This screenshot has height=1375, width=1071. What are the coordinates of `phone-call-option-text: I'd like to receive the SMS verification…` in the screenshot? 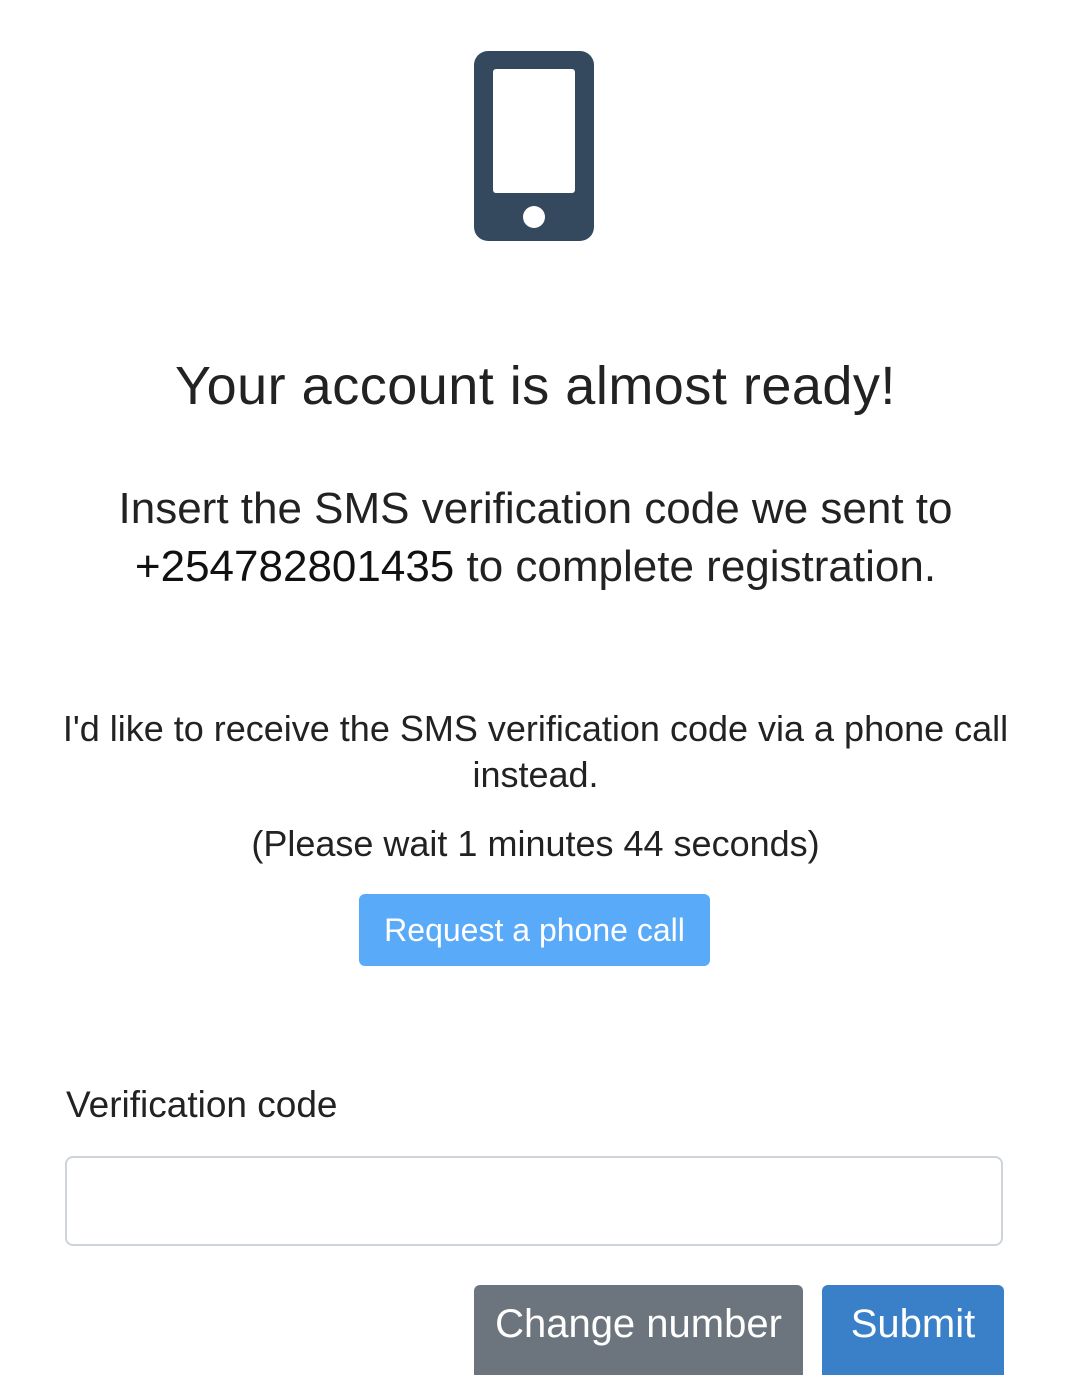 It's located at (535, 751).